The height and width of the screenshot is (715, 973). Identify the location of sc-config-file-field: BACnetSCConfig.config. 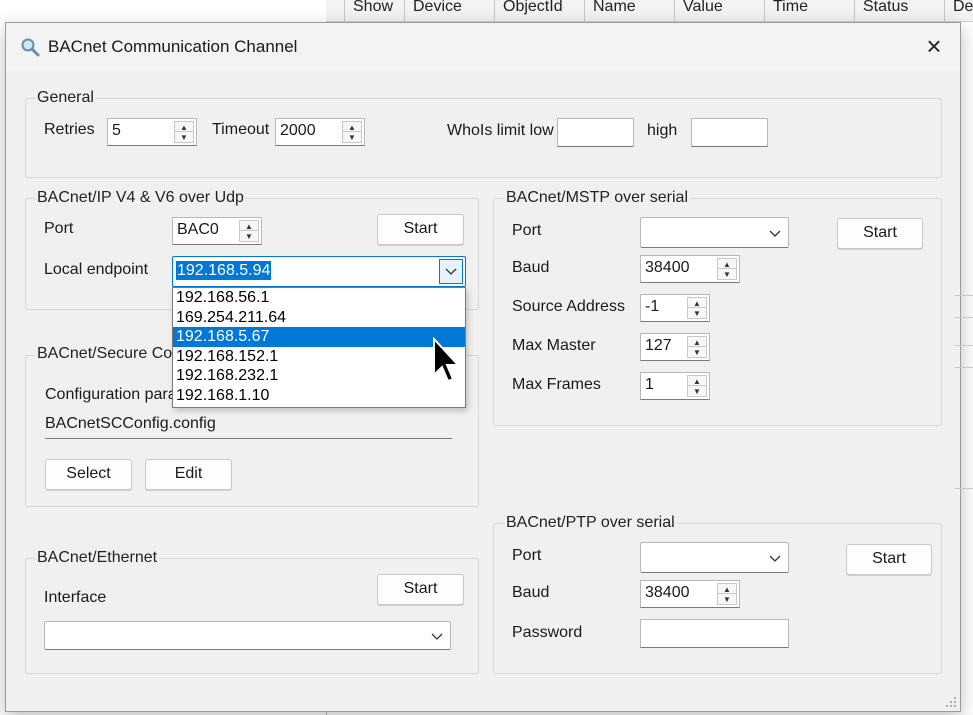
(248, 427).